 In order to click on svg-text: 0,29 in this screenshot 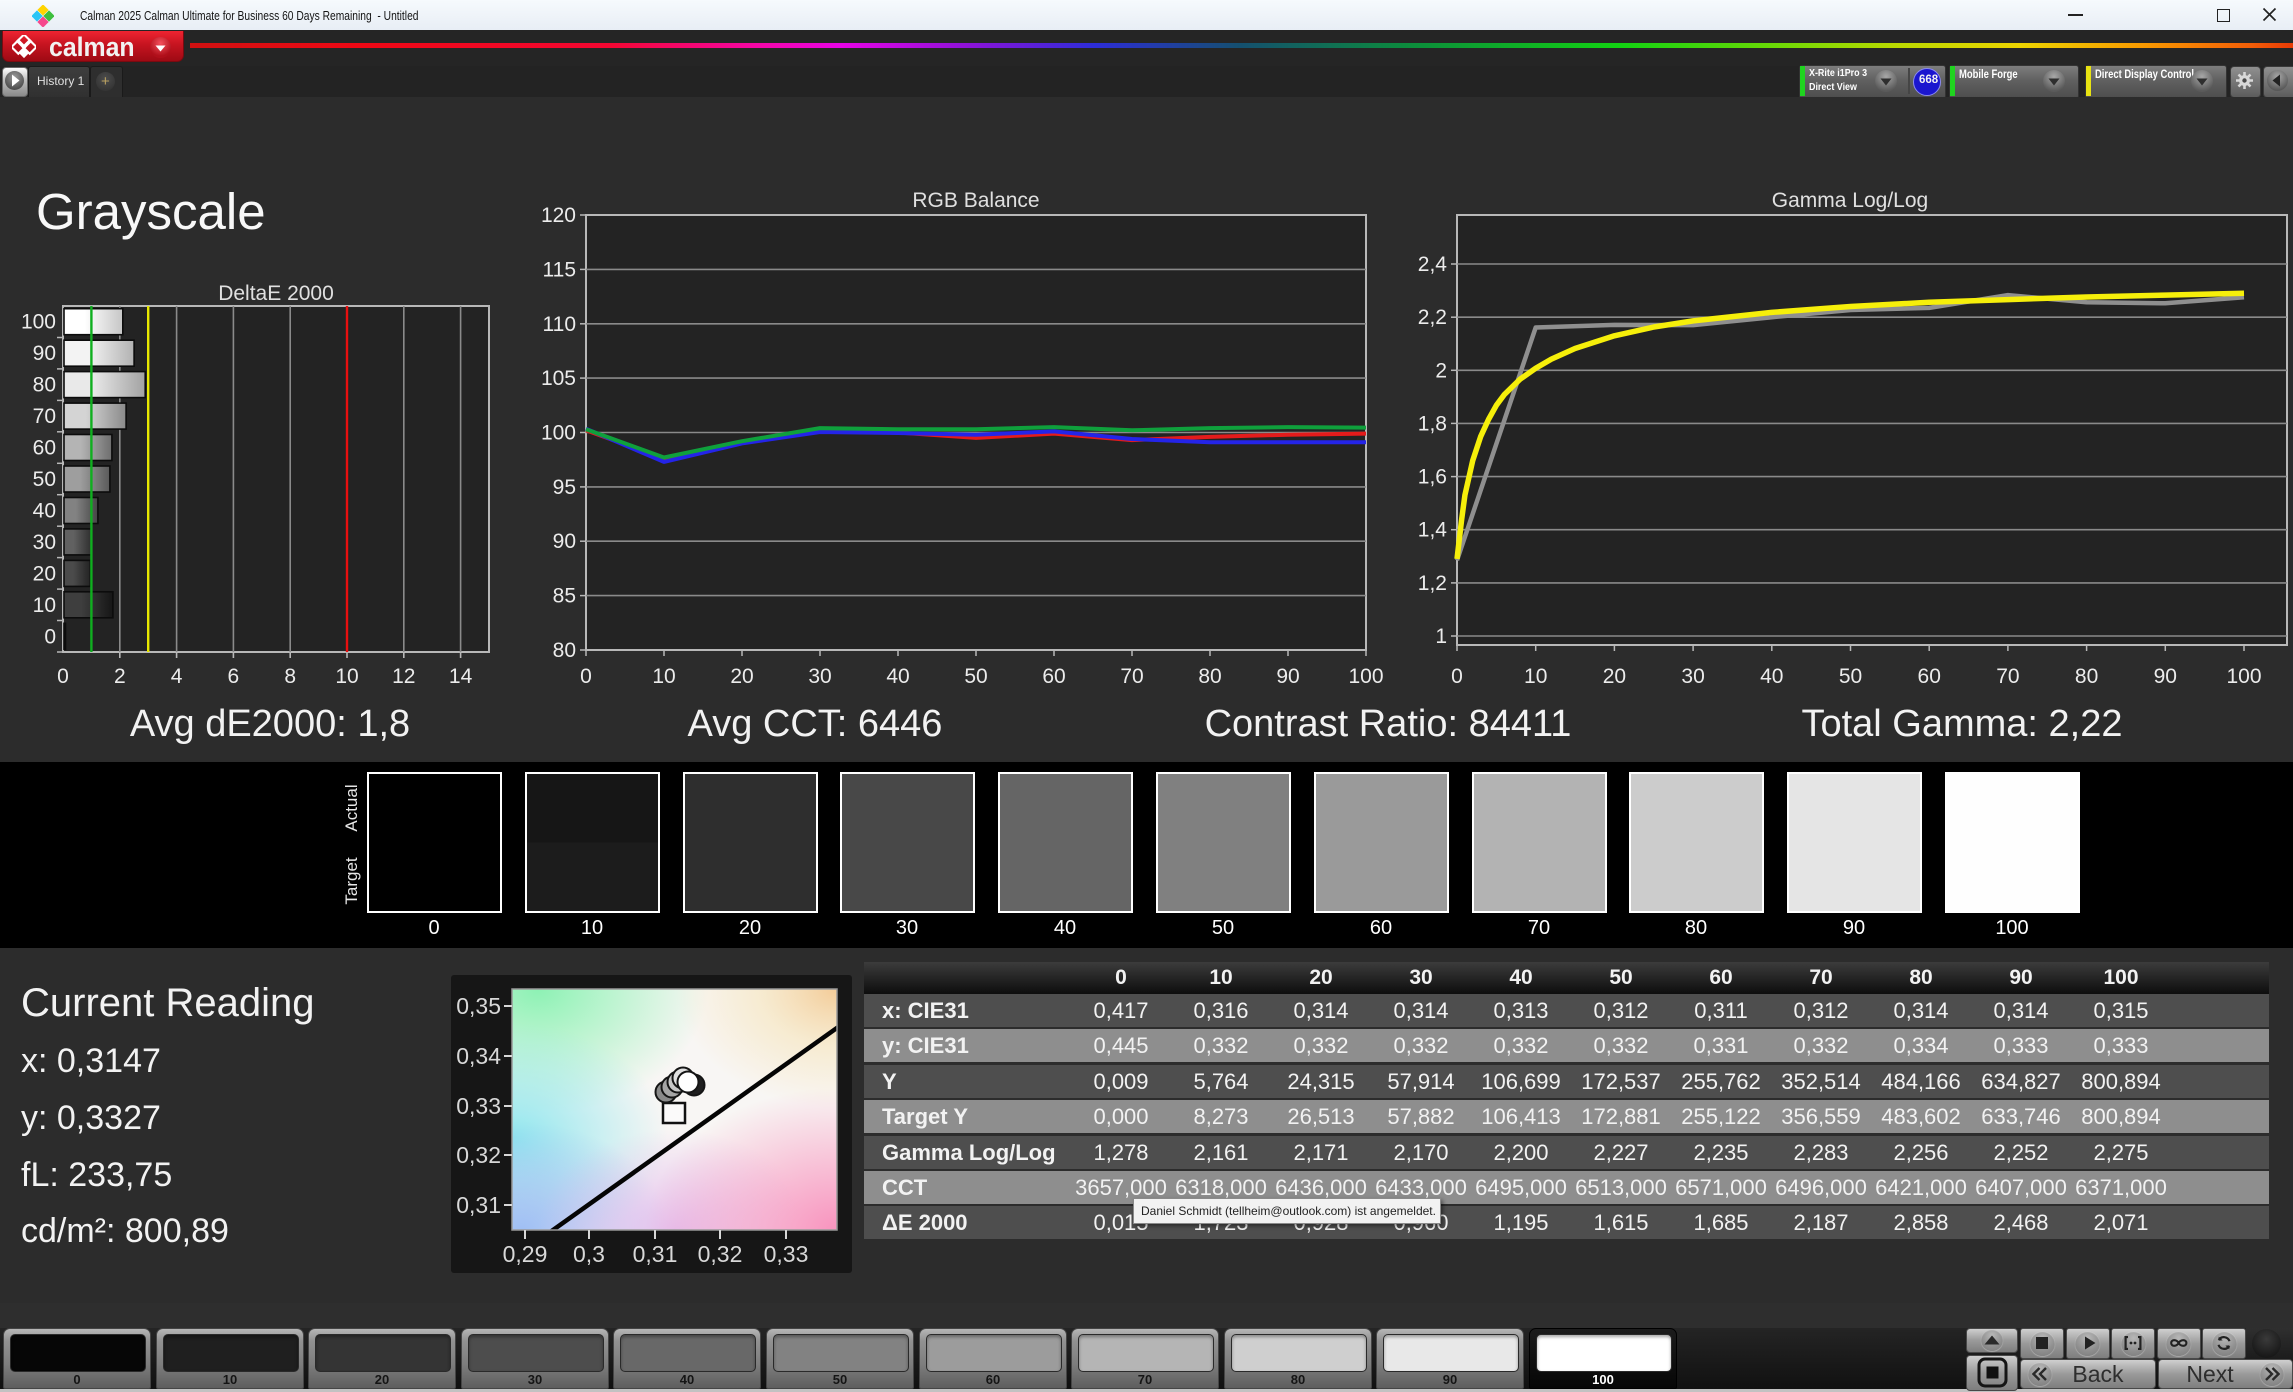, I will do `click(525, 1254)`.